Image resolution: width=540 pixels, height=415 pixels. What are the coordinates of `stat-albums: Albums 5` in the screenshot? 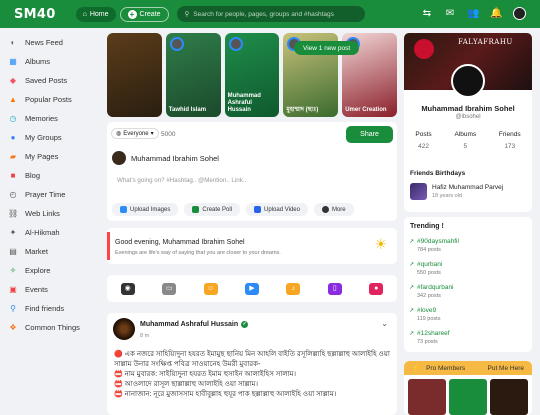 It's located at (465, 140).